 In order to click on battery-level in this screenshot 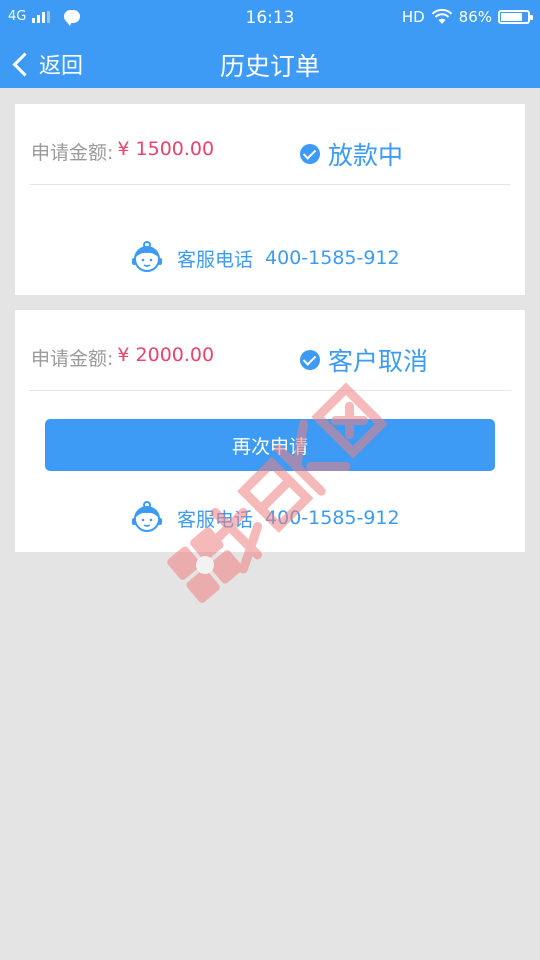, I will do `click(511, 17)`.